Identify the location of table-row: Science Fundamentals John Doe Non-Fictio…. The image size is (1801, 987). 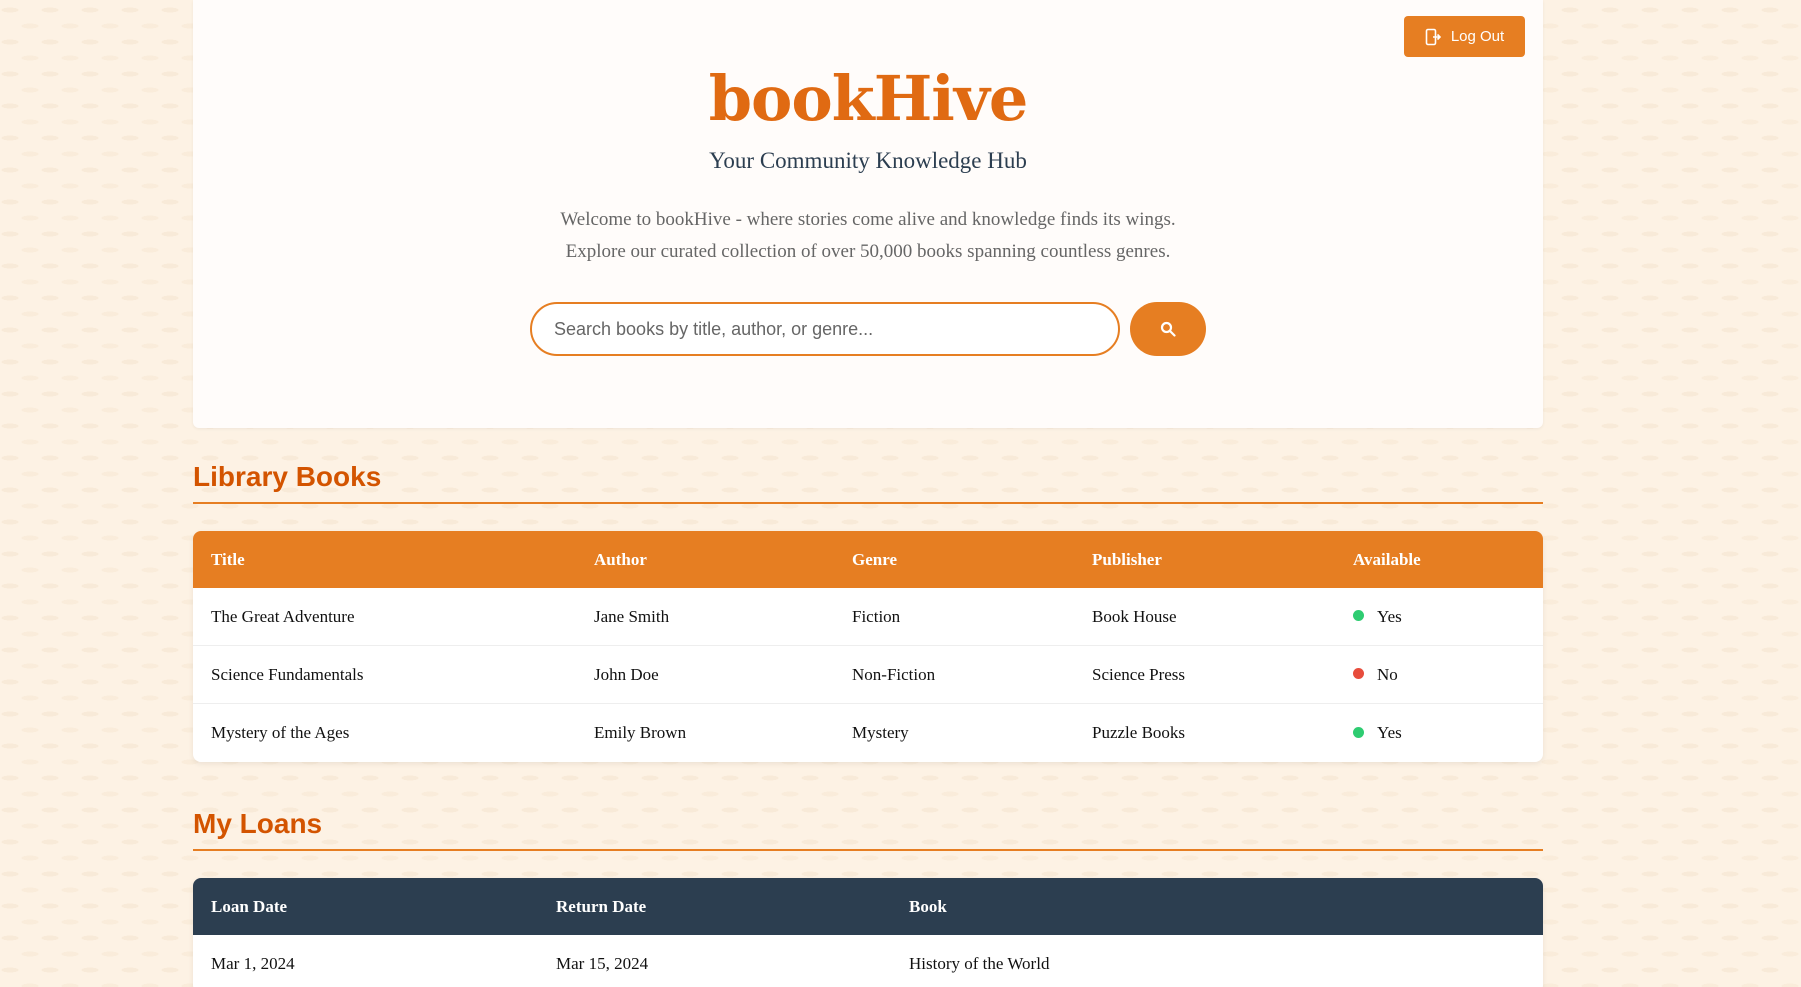
(868, 675).